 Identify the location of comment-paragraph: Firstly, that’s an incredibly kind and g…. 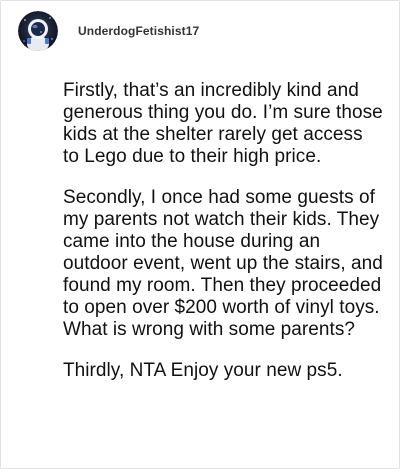
(223, 123).